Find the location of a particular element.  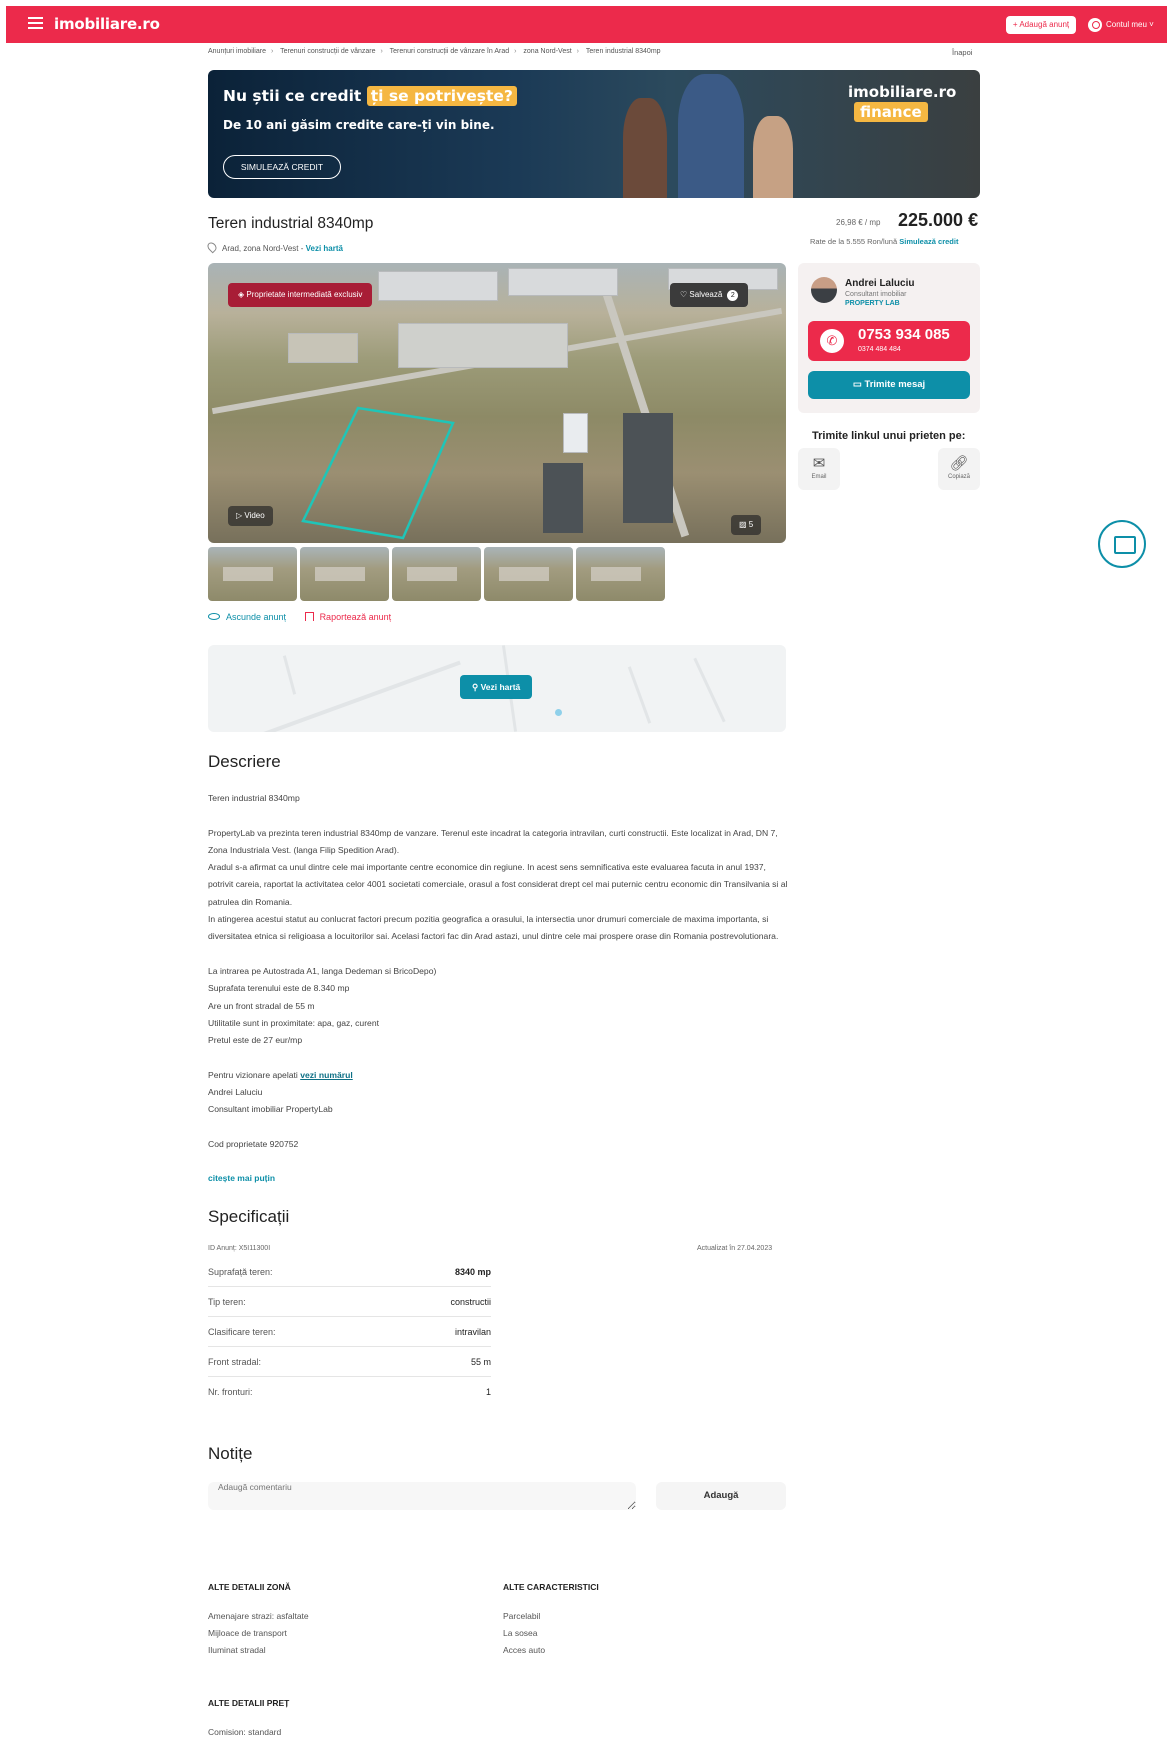

specs-heading: Specificații is located at coordinates (249, 1216).